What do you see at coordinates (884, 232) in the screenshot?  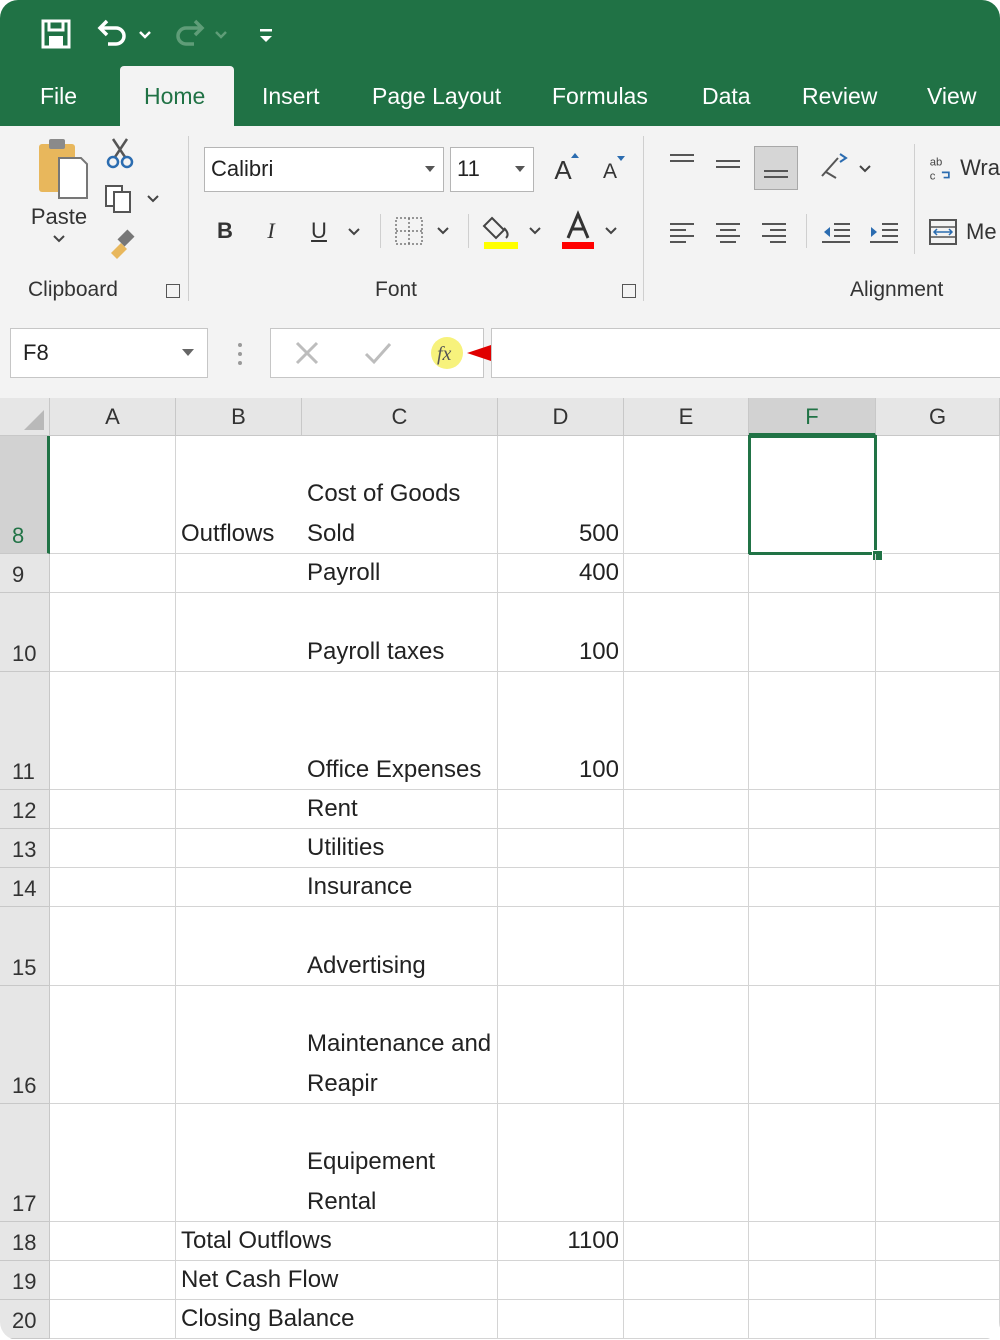 I see `increase-indent-button` at bounding box center [884, 232].